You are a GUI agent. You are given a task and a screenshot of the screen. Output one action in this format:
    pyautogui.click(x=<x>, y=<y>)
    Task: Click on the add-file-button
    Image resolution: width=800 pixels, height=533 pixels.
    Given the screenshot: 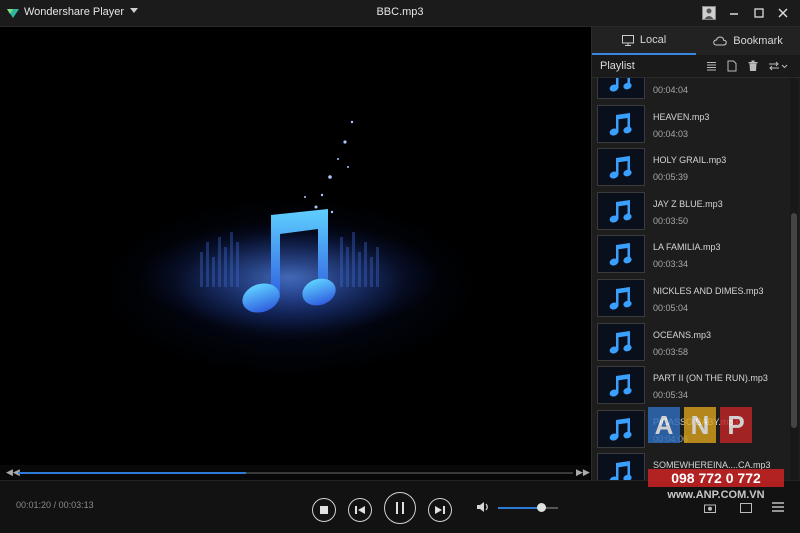 What is the action you would take?
    pyautogui.click(x=732, y=66)
    